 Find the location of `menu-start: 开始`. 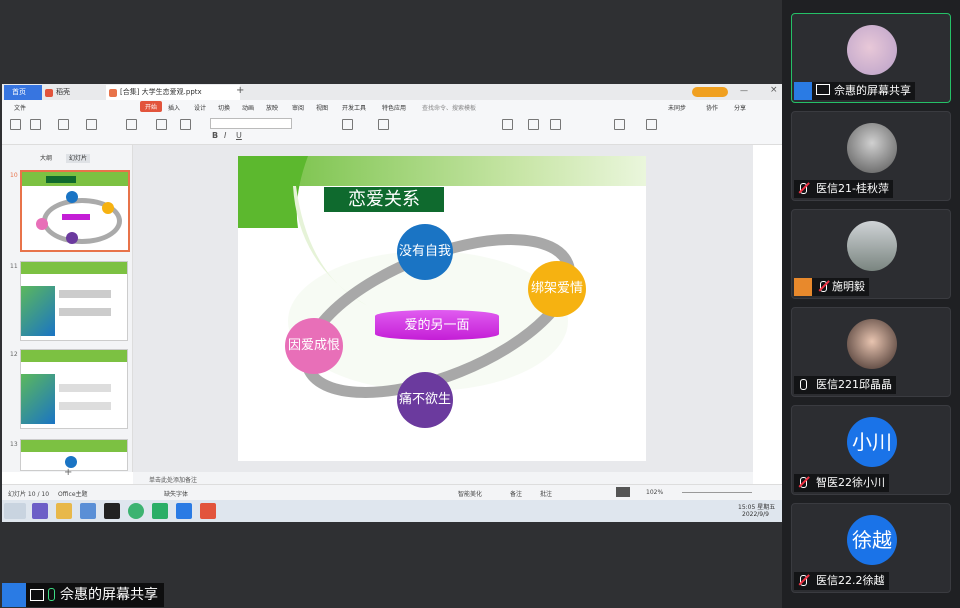

menu-start: 开始 is located at coordinates (151, 106).